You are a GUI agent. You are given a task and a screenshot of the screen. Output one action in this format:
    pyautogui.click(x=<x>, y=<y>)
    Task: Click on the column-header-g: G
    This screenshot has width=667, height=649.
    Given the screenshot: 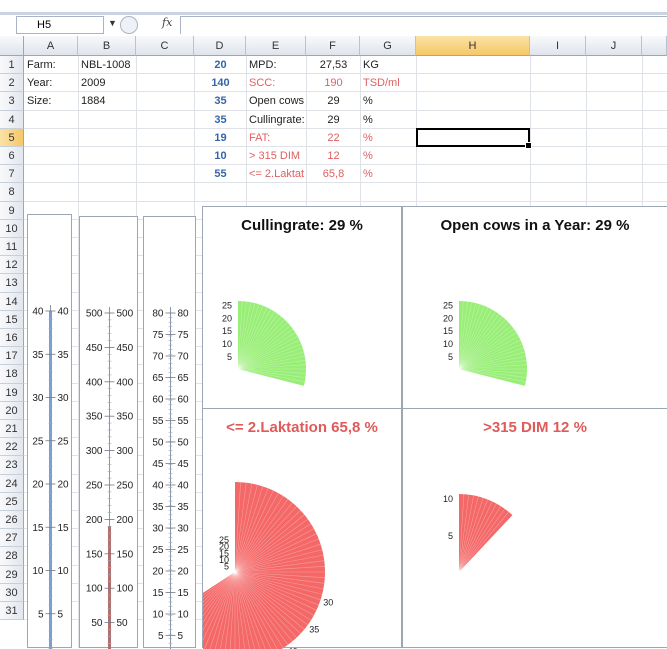 What is the action you would take?
    pyautogui.click(x=388, y=46)
    